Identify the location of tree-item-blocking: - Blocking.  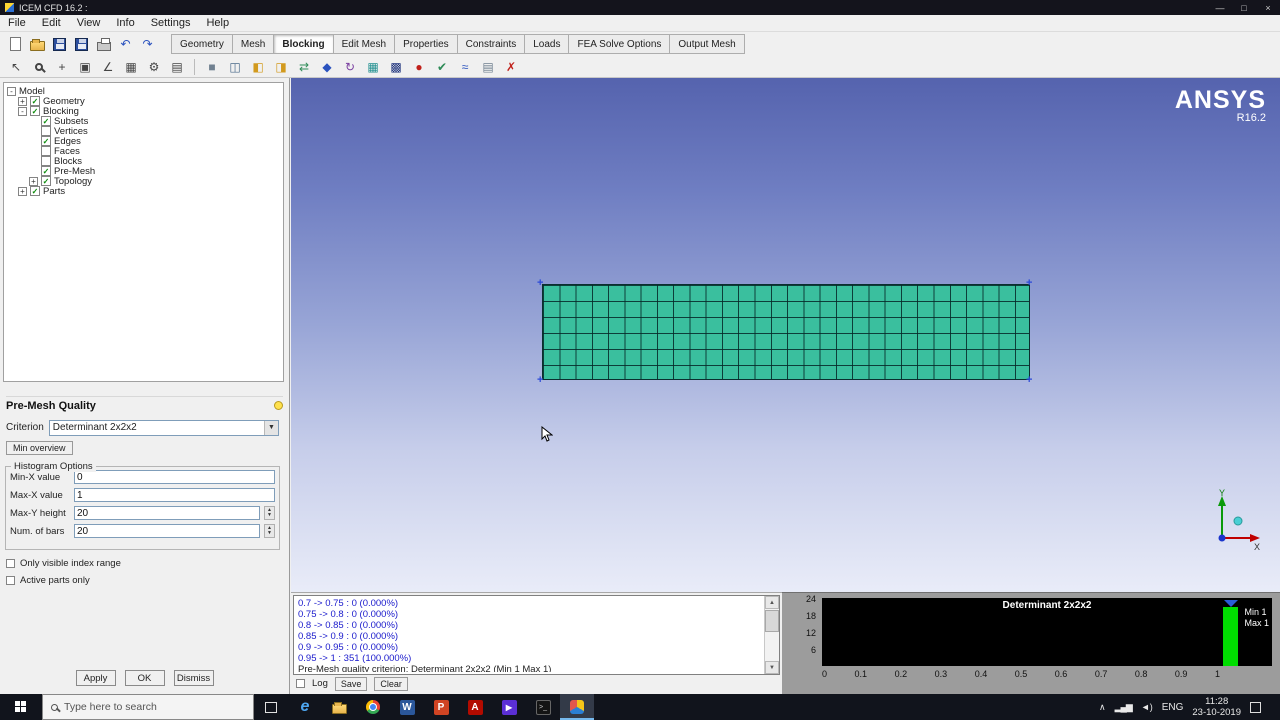
(143, 111).